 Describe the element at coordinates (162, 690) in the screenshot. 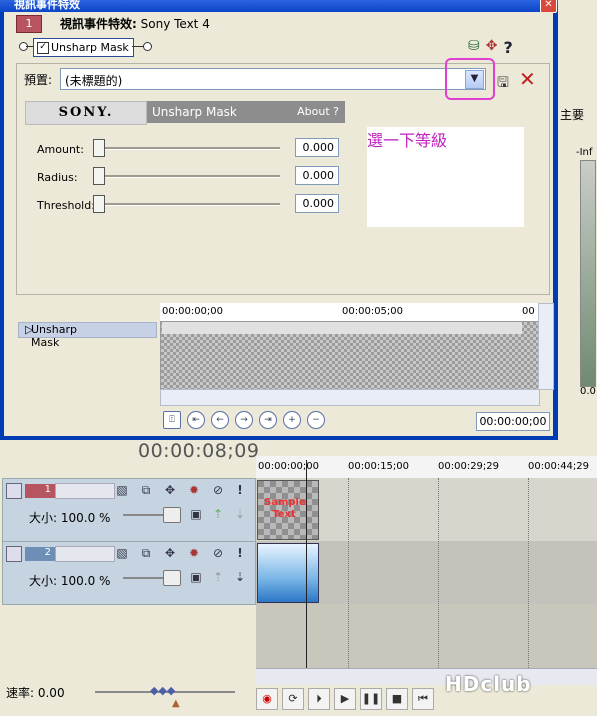

I see `rate-slider-thumb-icon: ◆◆◆` at that location.